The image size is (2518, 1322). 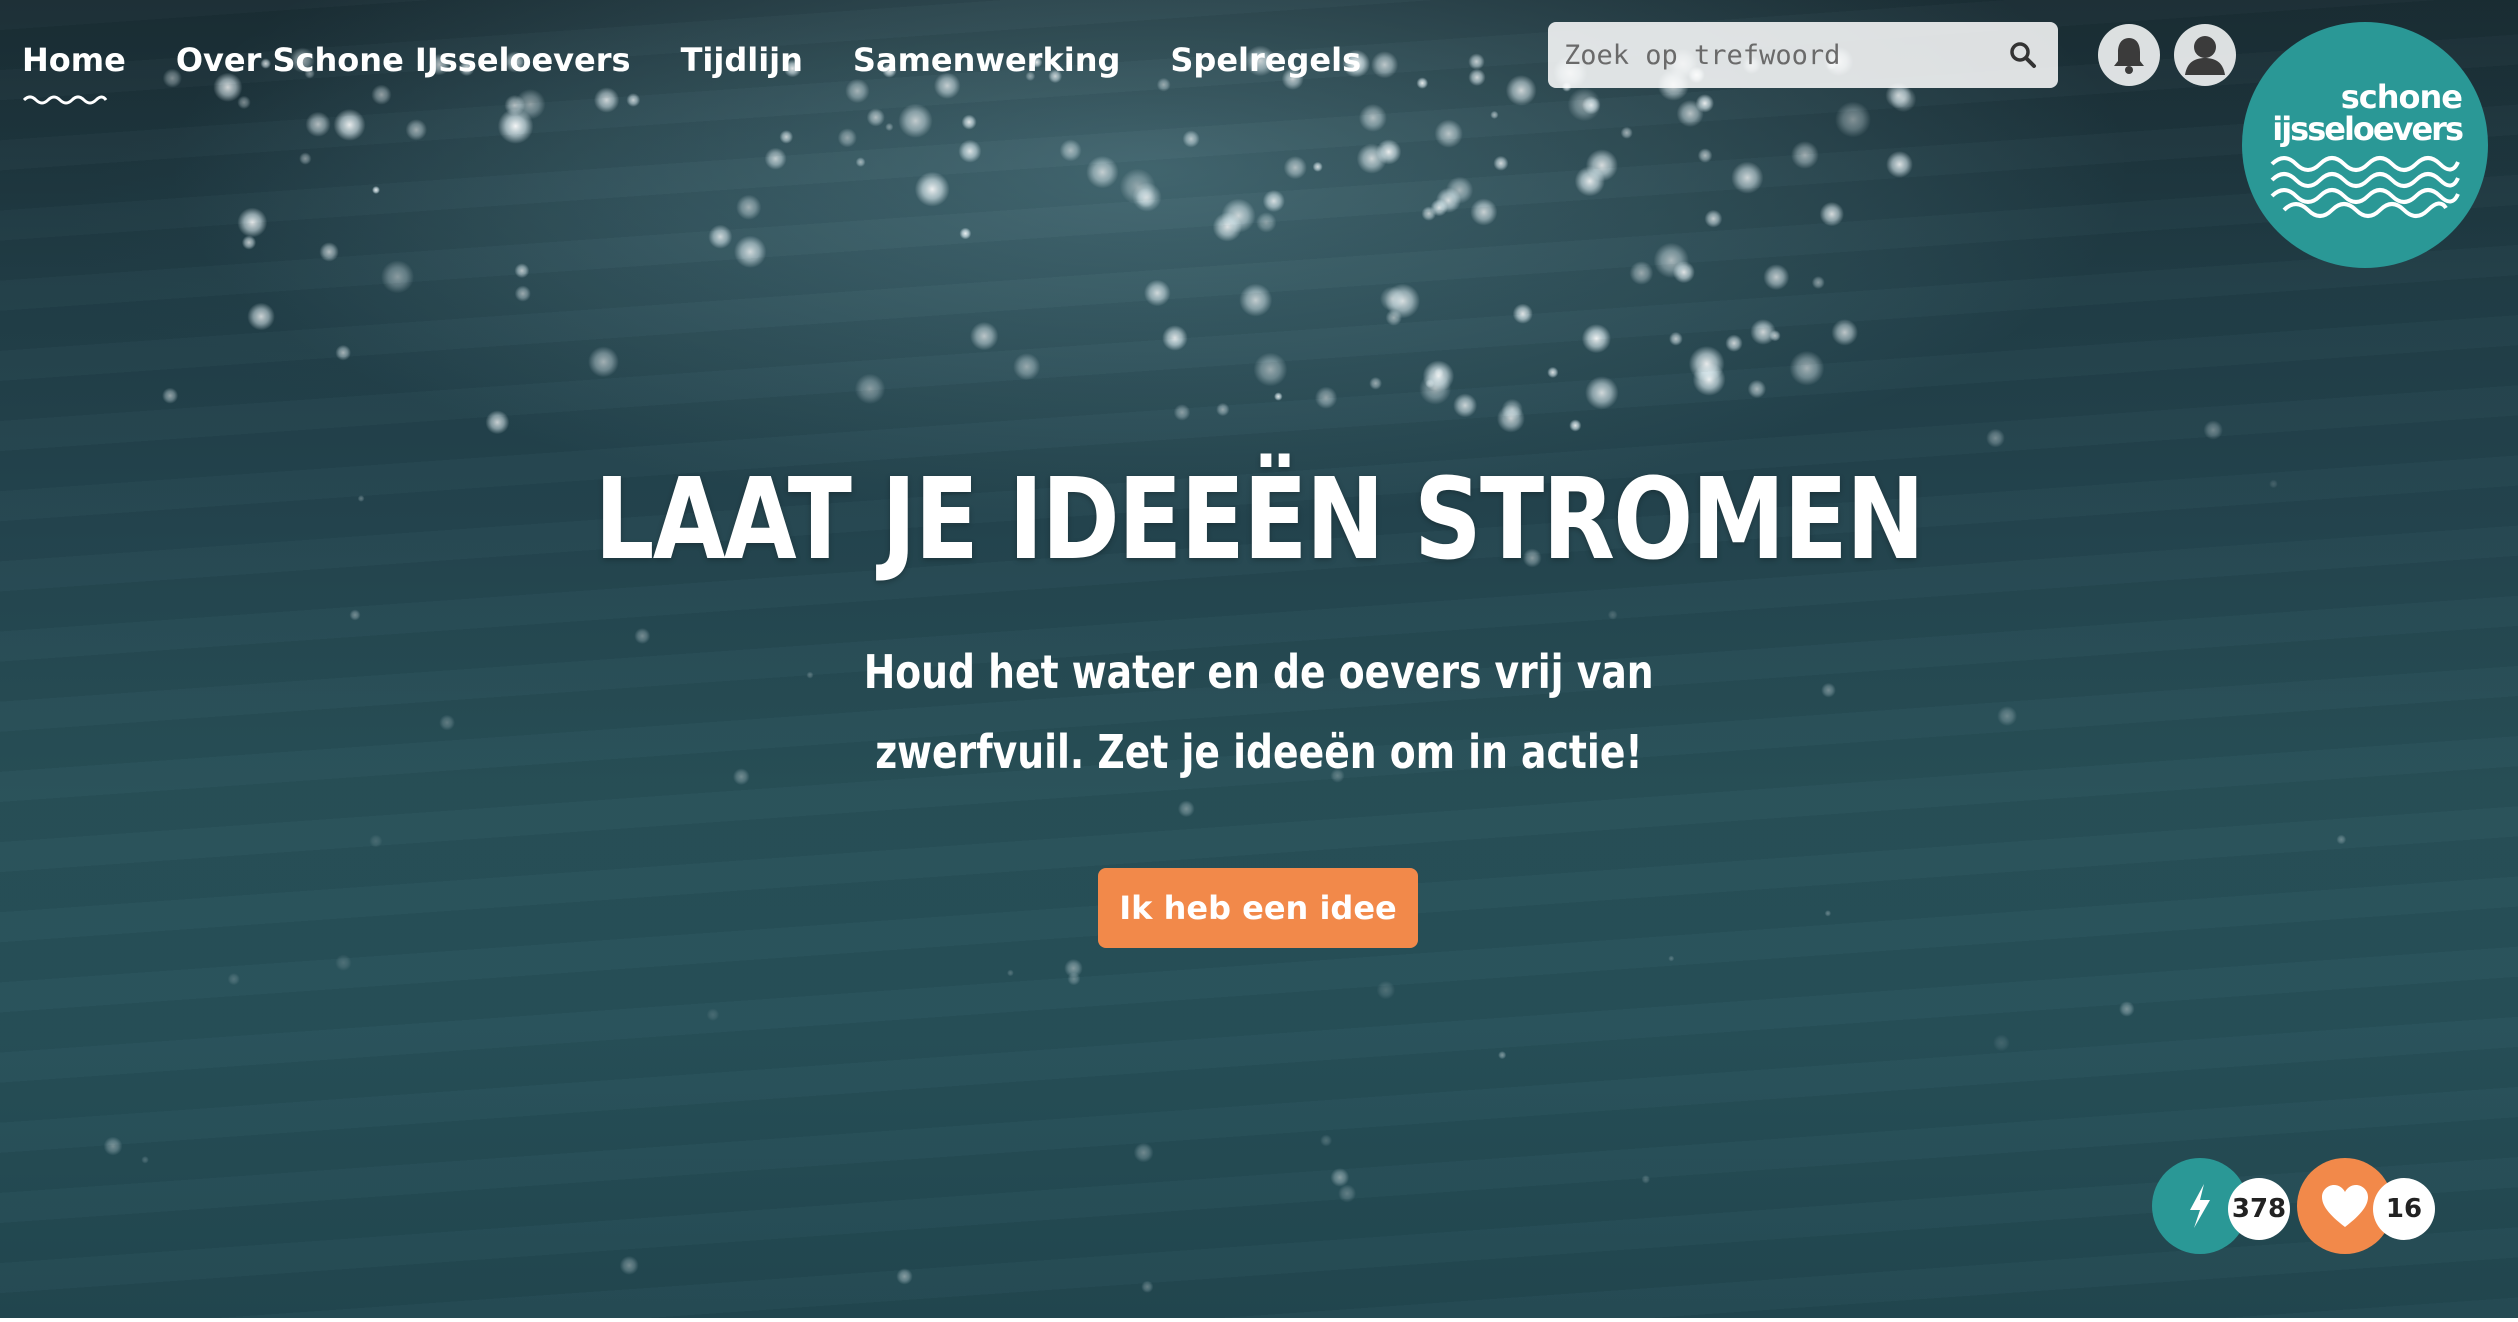 I want to click on nav-item-label: Tijdlijn, so click(x=741, y=60).